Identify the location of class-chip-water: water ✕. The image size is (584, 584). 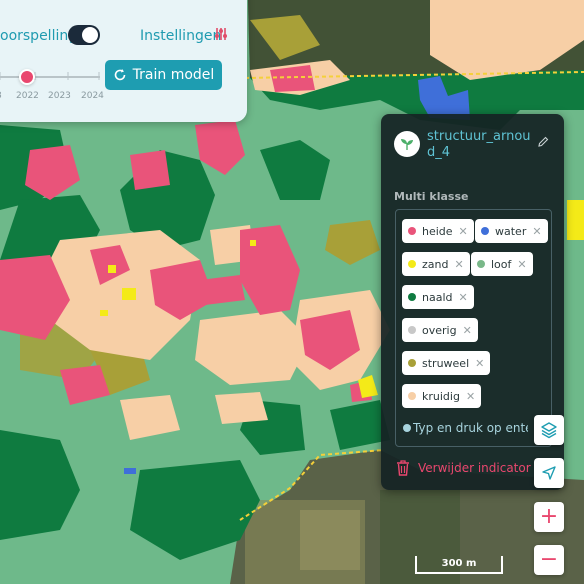
(511, 231).